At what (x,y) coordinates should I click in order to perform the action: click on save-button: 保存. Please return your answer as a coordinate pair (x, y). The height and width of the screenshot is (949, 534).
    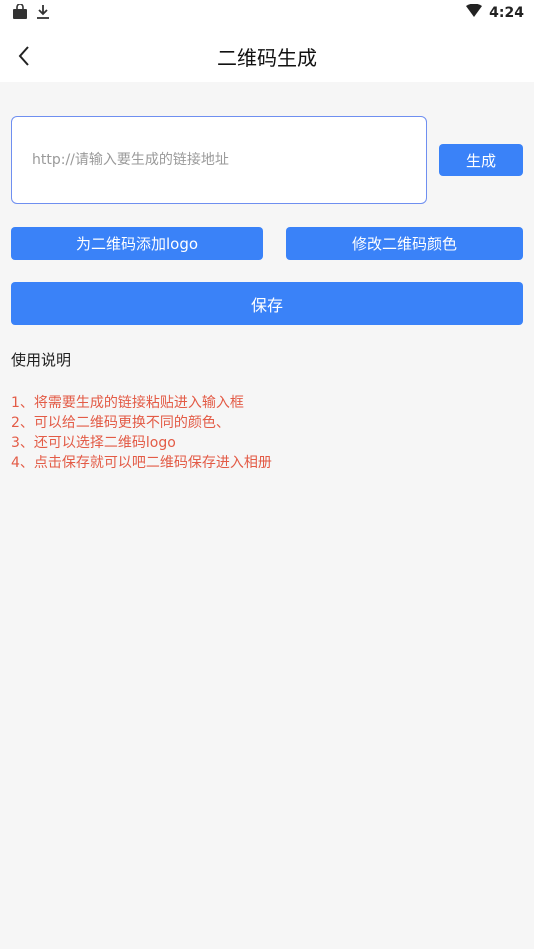
    Looking at the image, I should click on (267, 303).